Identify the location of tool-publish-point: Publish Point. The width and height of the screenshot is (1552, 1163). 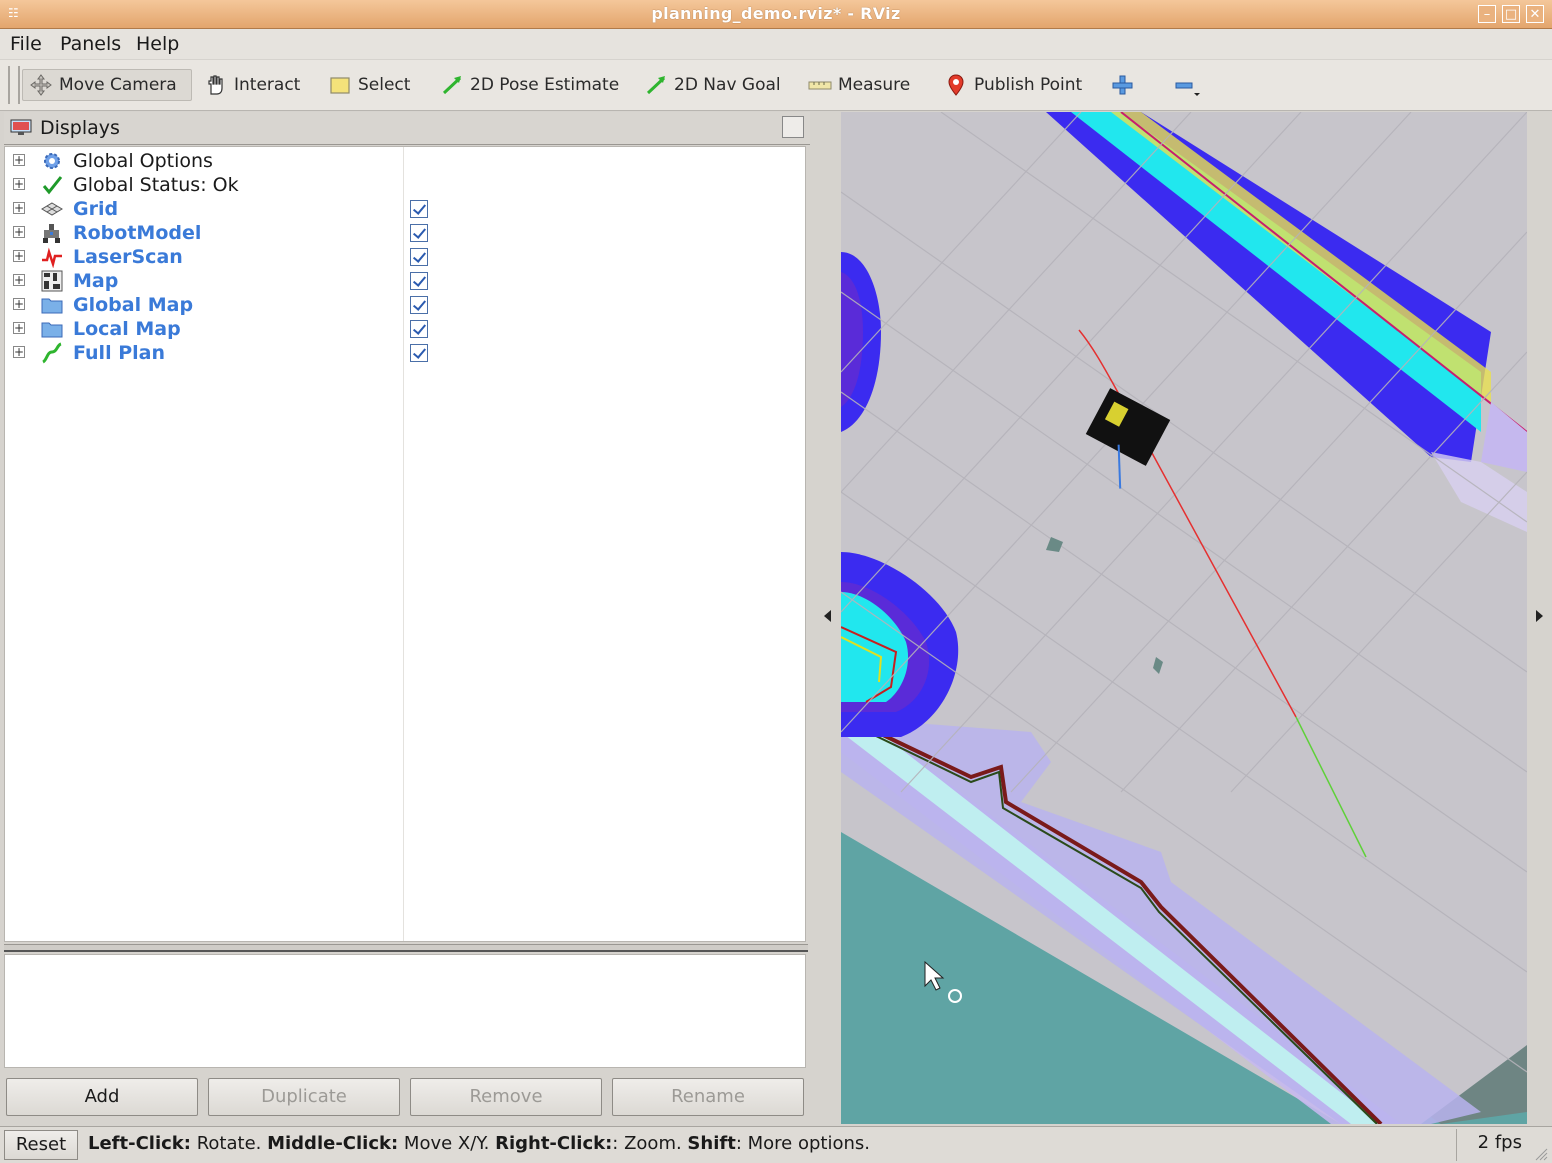
(1013, 85).